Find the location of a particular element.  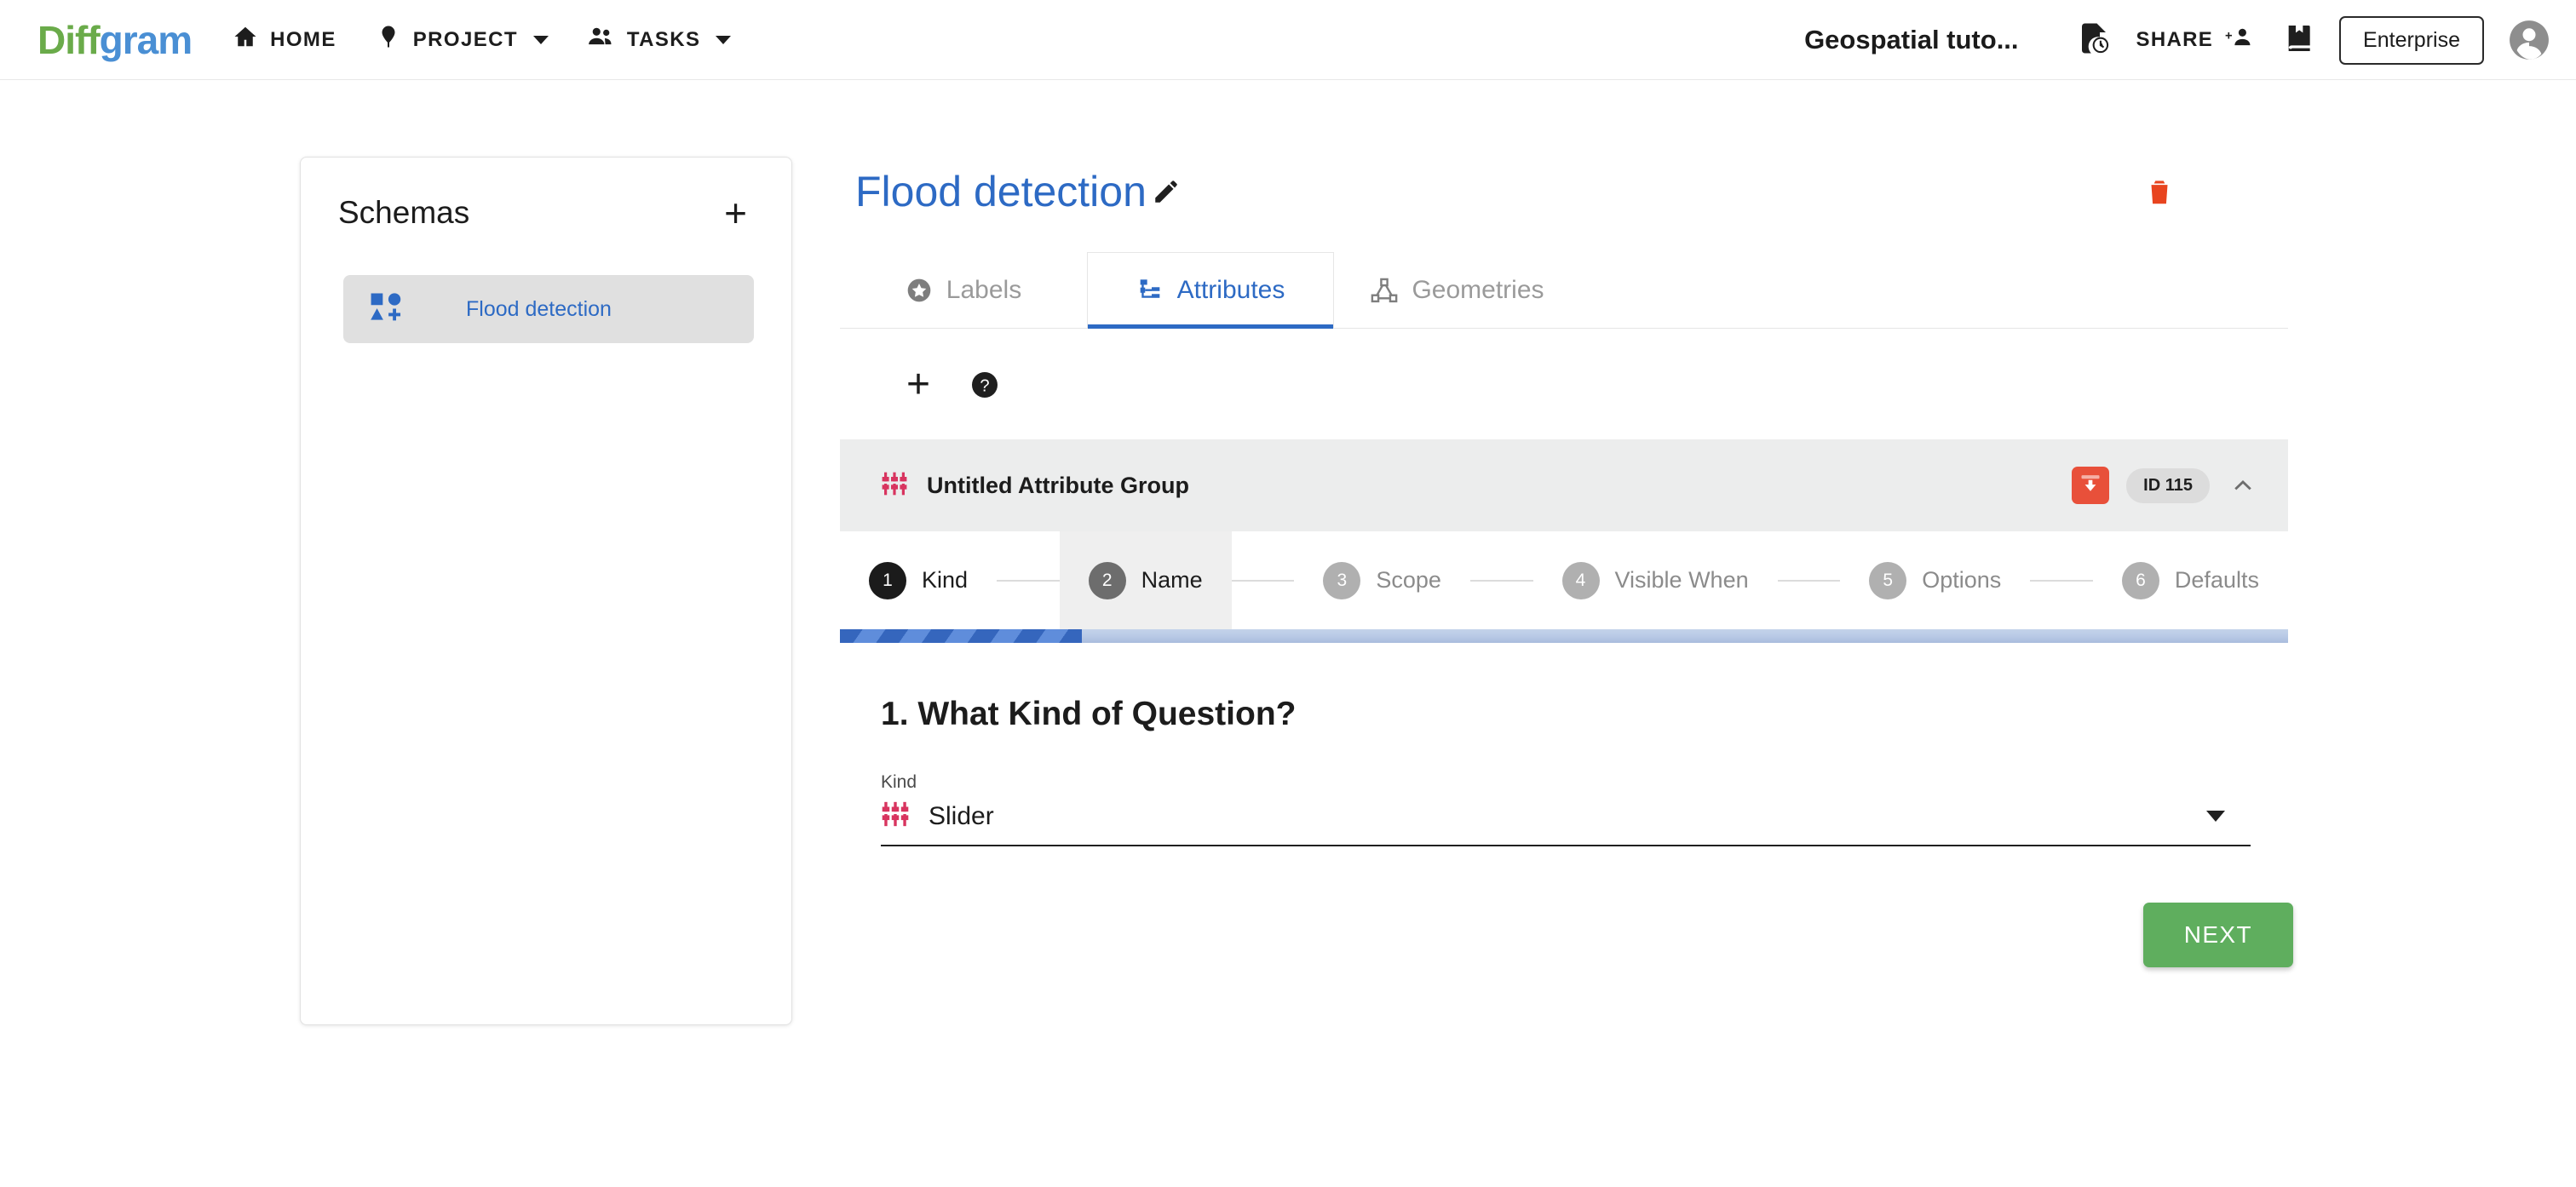

kind-select-value: Slider is located at coordinates (962, 815).